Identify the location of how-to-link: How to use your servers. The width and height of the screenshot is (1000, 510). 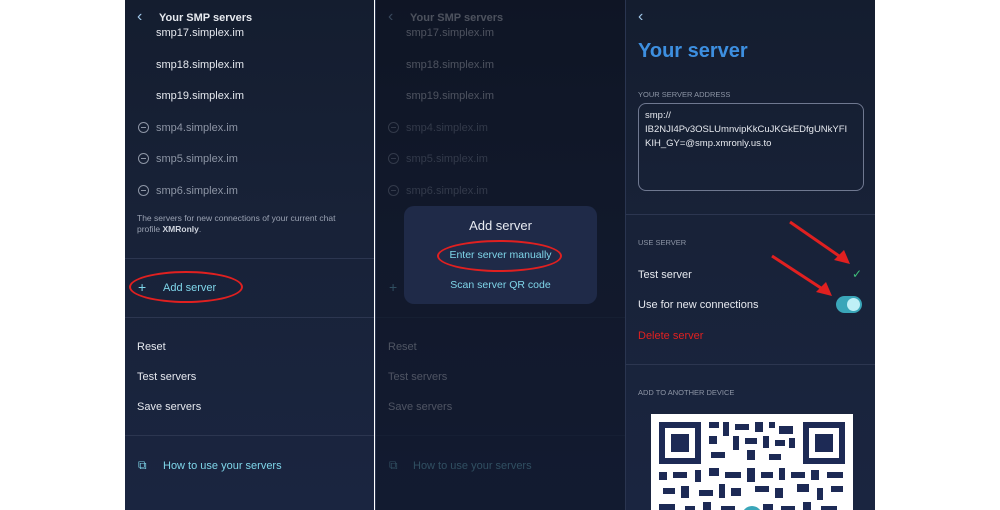
(222, 466).